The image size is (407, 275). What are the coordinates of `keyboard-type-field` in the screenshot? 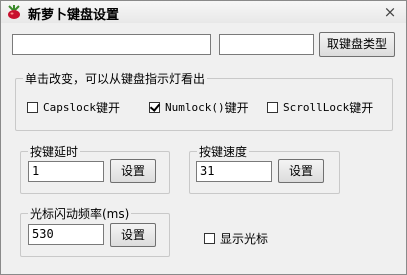 It's located at (266, 44).